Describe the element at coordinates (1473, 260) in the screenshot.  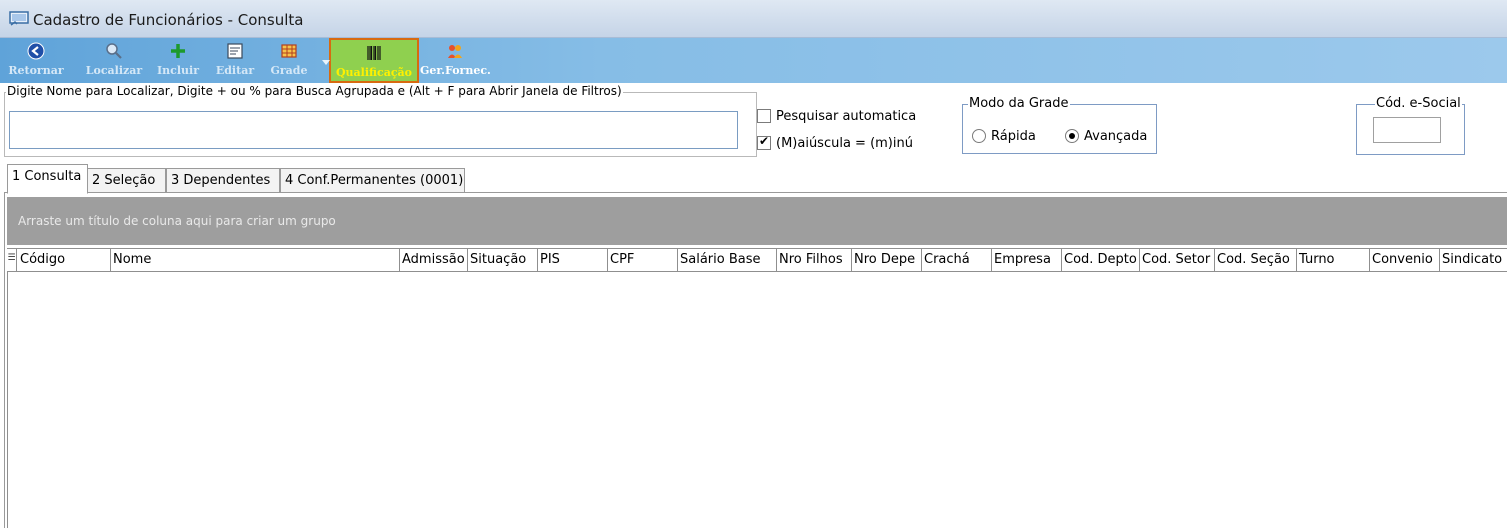
I see `col-sindicato: Sindicato` at that location.